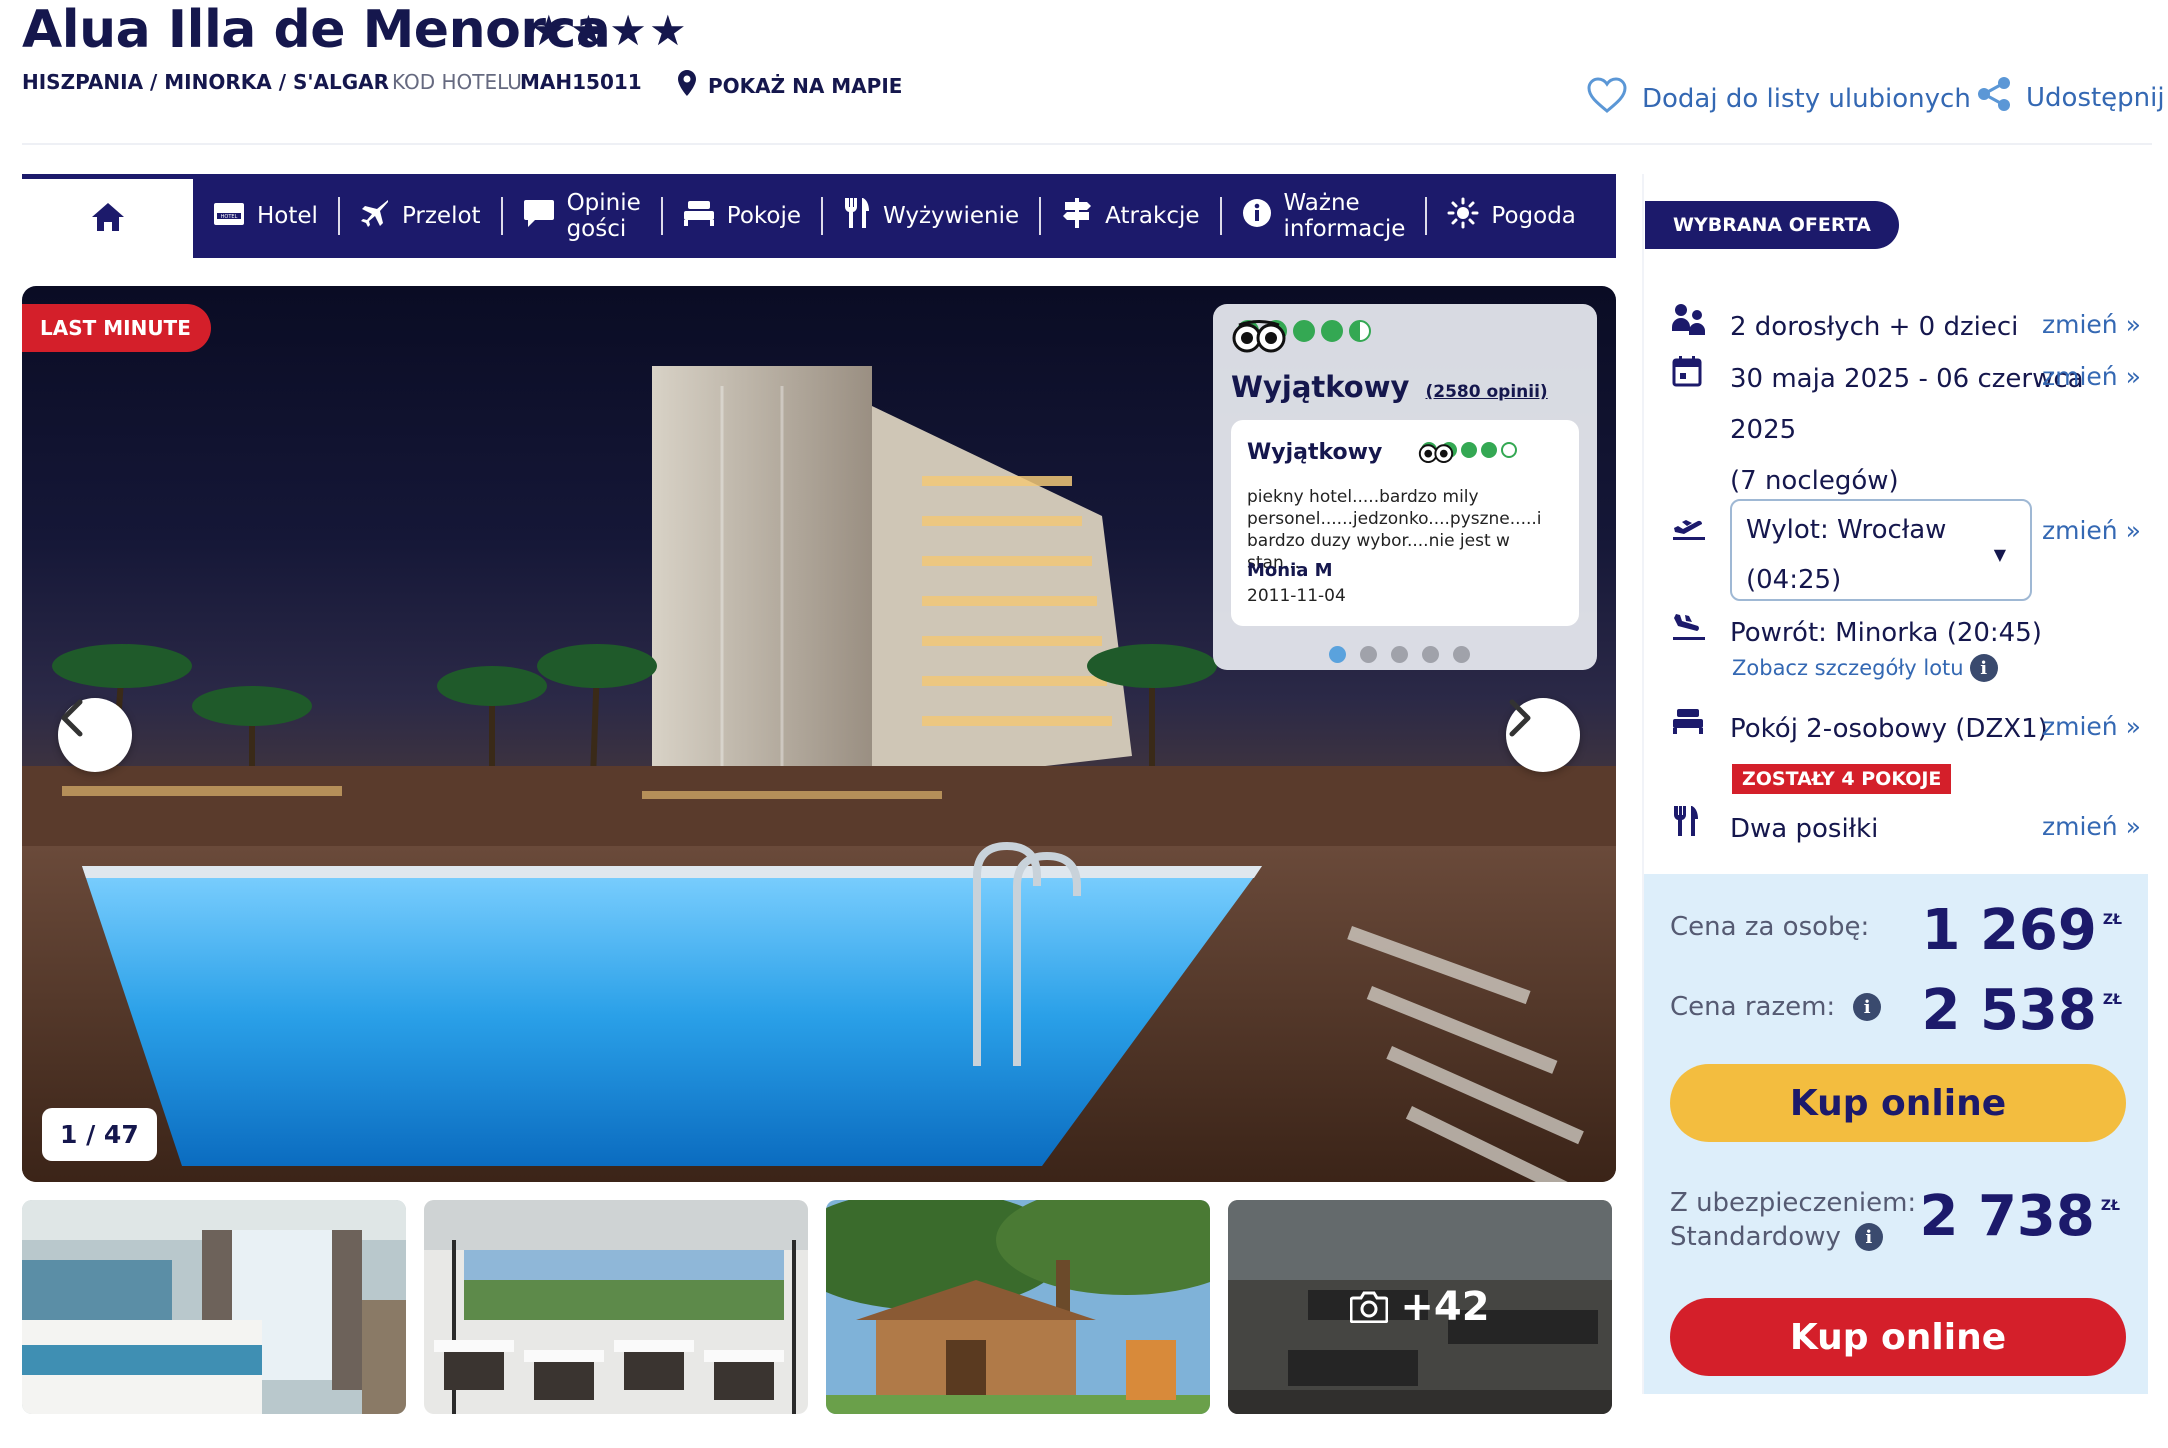 The height and width of the screenshot is (1448, 2168). What do you see at coordinates (1607, 98) in the screenshot?
I see `heart-icon` at bounding box center [1607, 98].